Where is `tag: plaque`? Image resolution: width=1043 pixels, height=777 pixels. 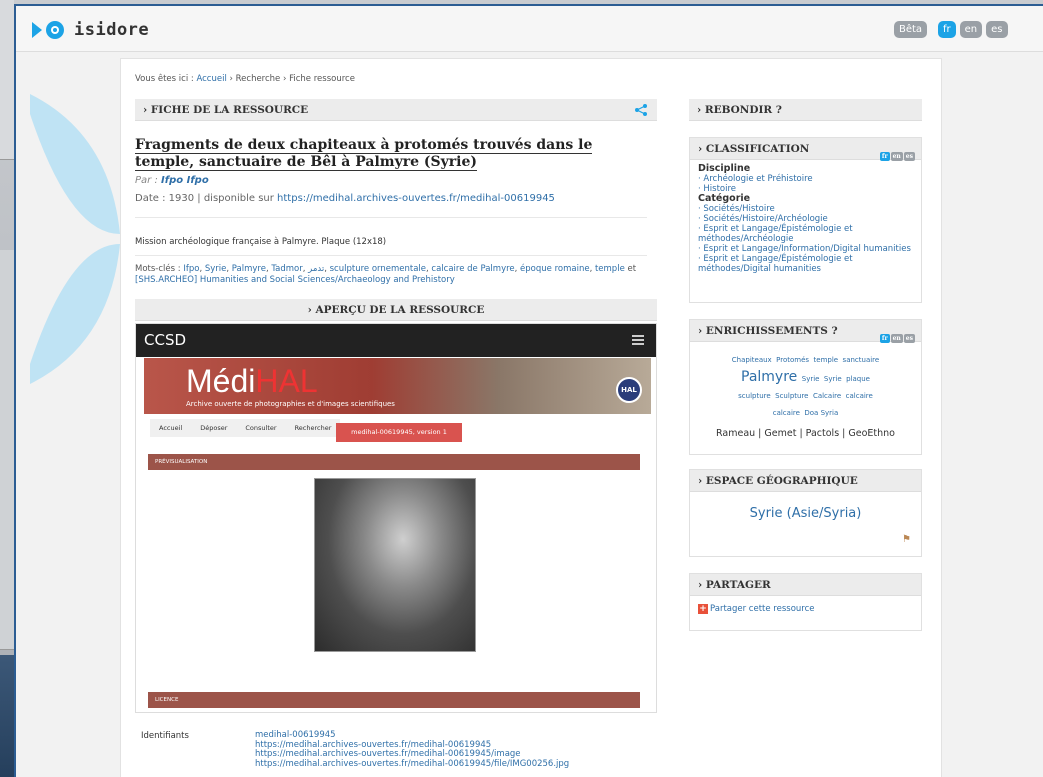 tag: plaque is located at coordinates (858, 379).